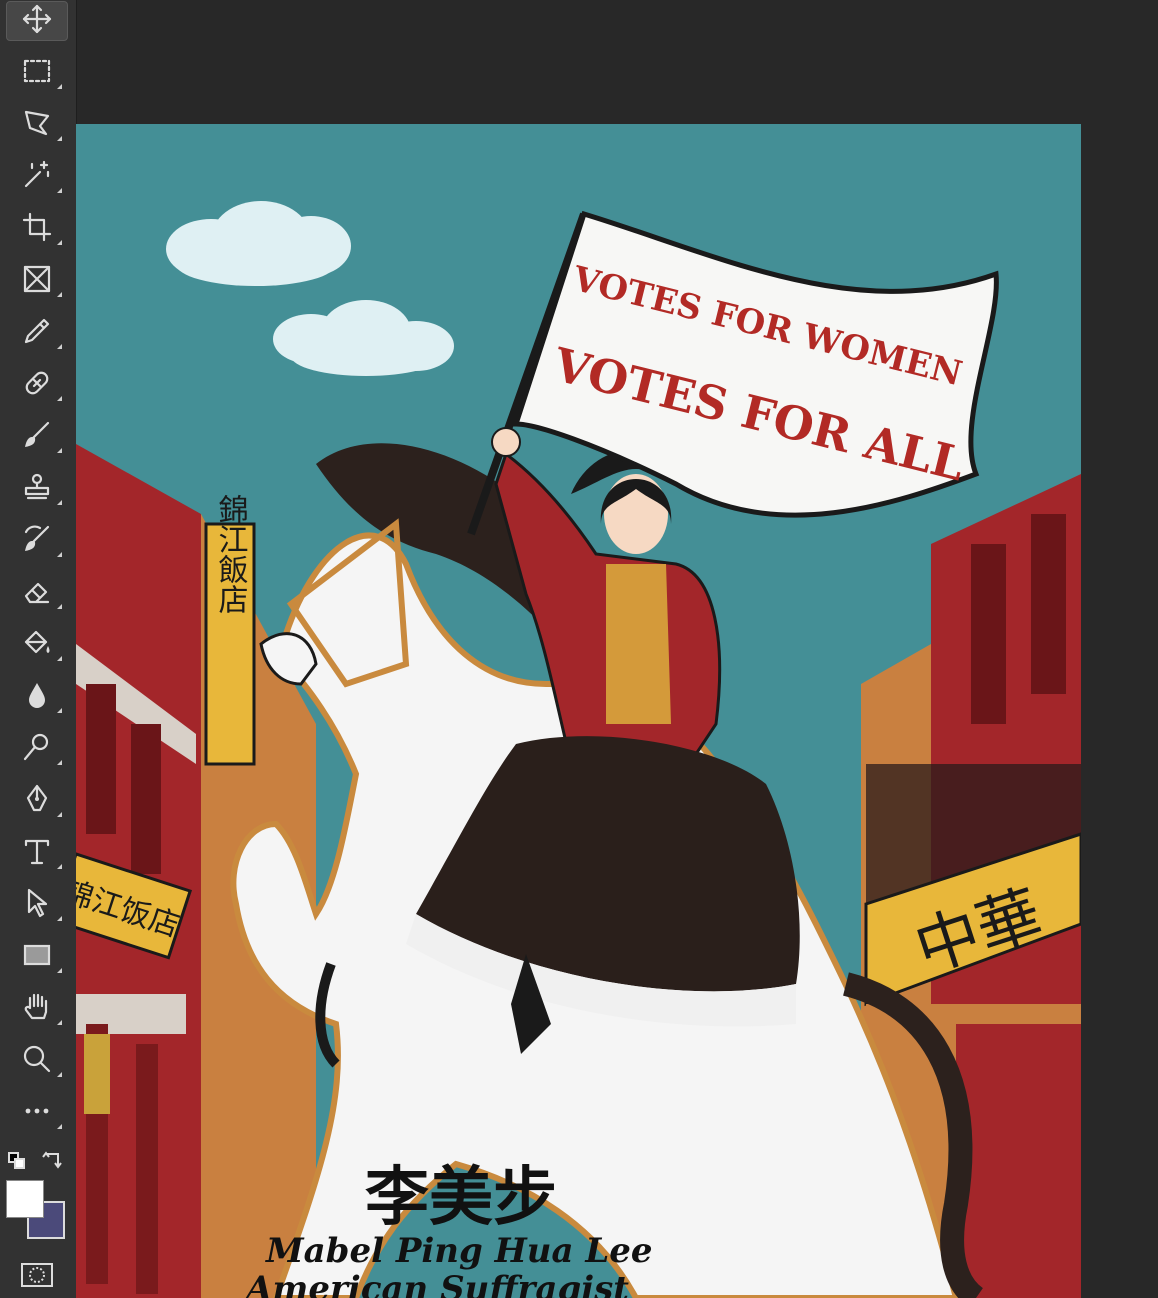 Image resolution: width=1158 pixels, height=1298 pixels. I want to click on history-brush-tool, so click(37, 541).